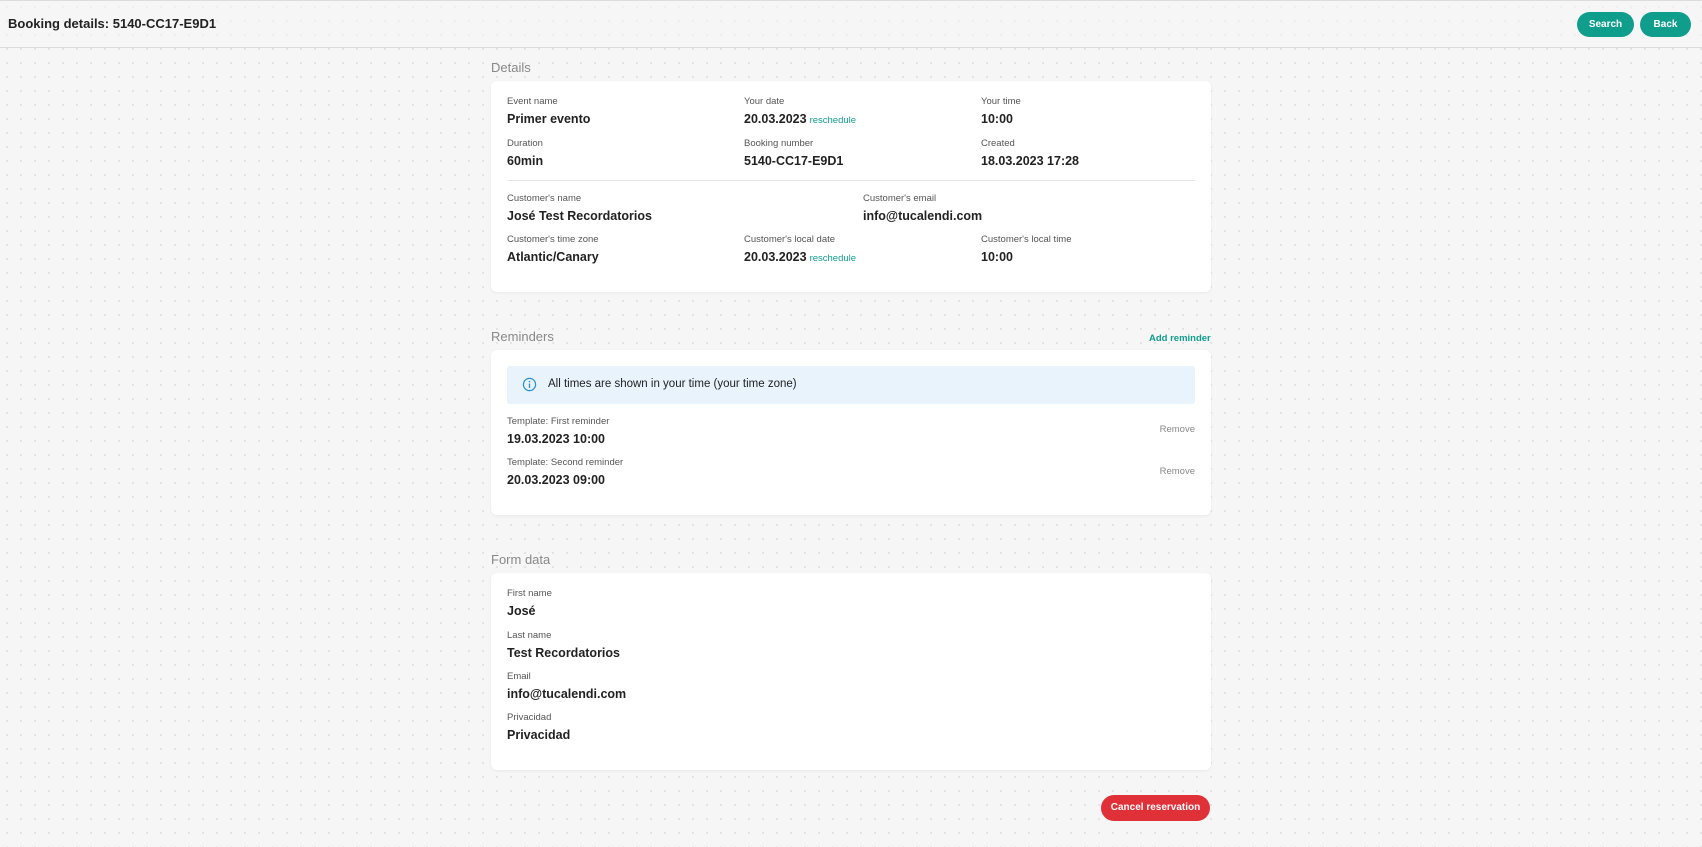  I want to click on your-date-field: Your date 20.03.2023 reschedule, so click(800, 112).